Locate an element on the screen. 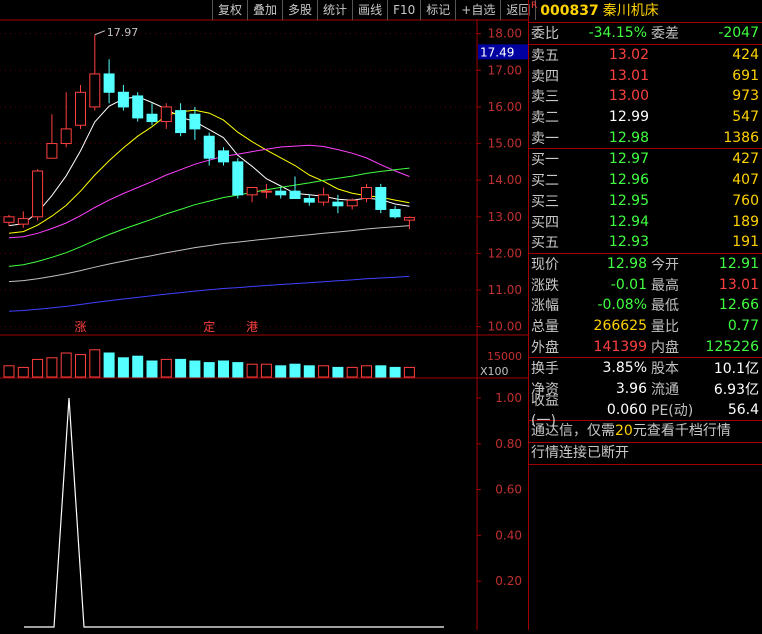 The width and height of the screenshot is (762, 634). sell-row: 卖四 13.01 691 is located at coordinates (645, 75).